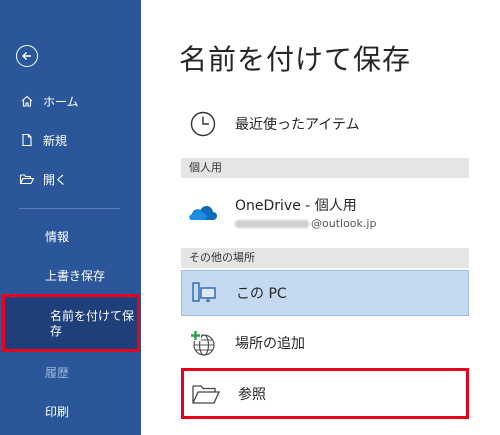 This screenshot has width=500, height=435. What do you see at coordinates (203, 212) in the screenshot?
I see `onedrive-cloud-icon` at bounding box center [203, 212].